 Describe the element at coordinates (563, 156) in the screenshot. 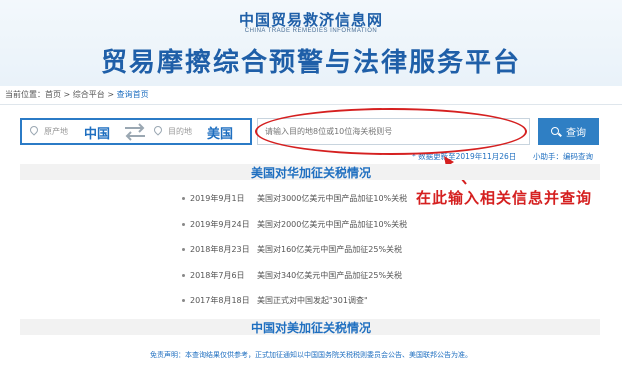

I see `code-helper-link: 小助手：编码查询` at that location.